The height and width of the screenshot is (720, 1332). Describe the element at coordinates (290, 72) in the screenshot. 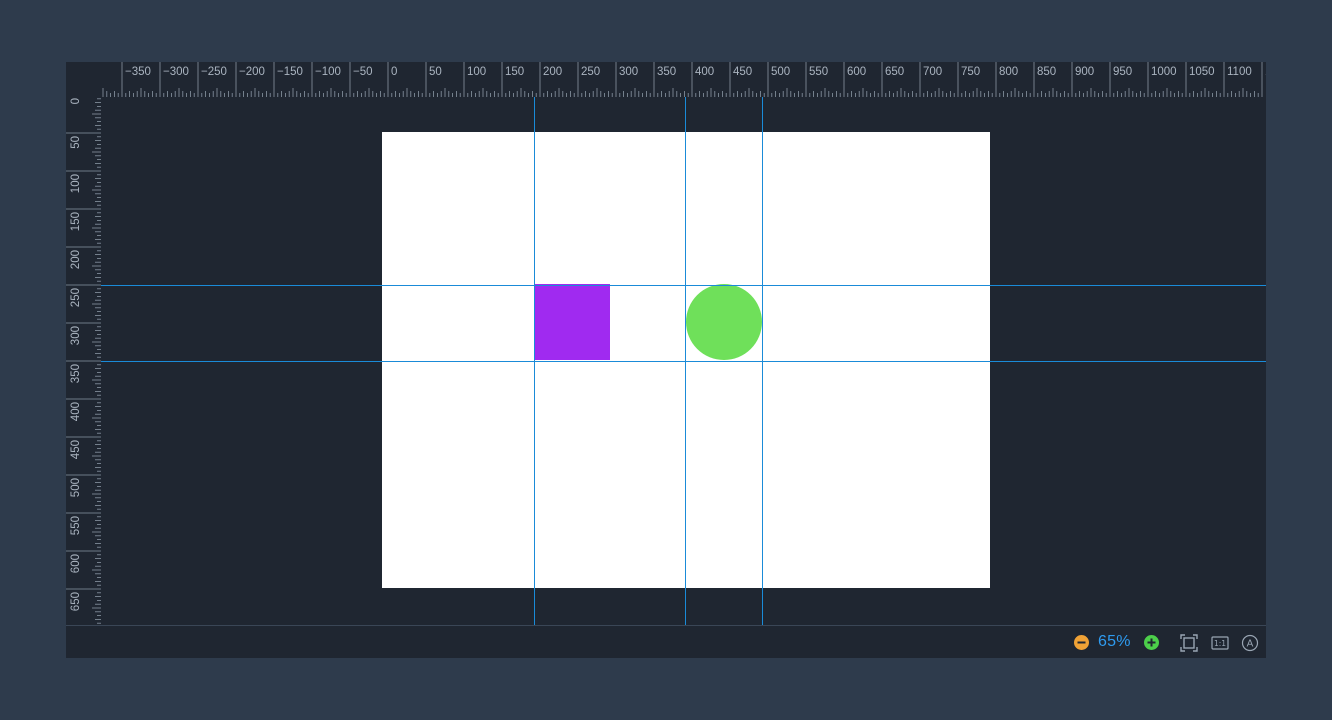

I see `ruler-label: −150` at that location.